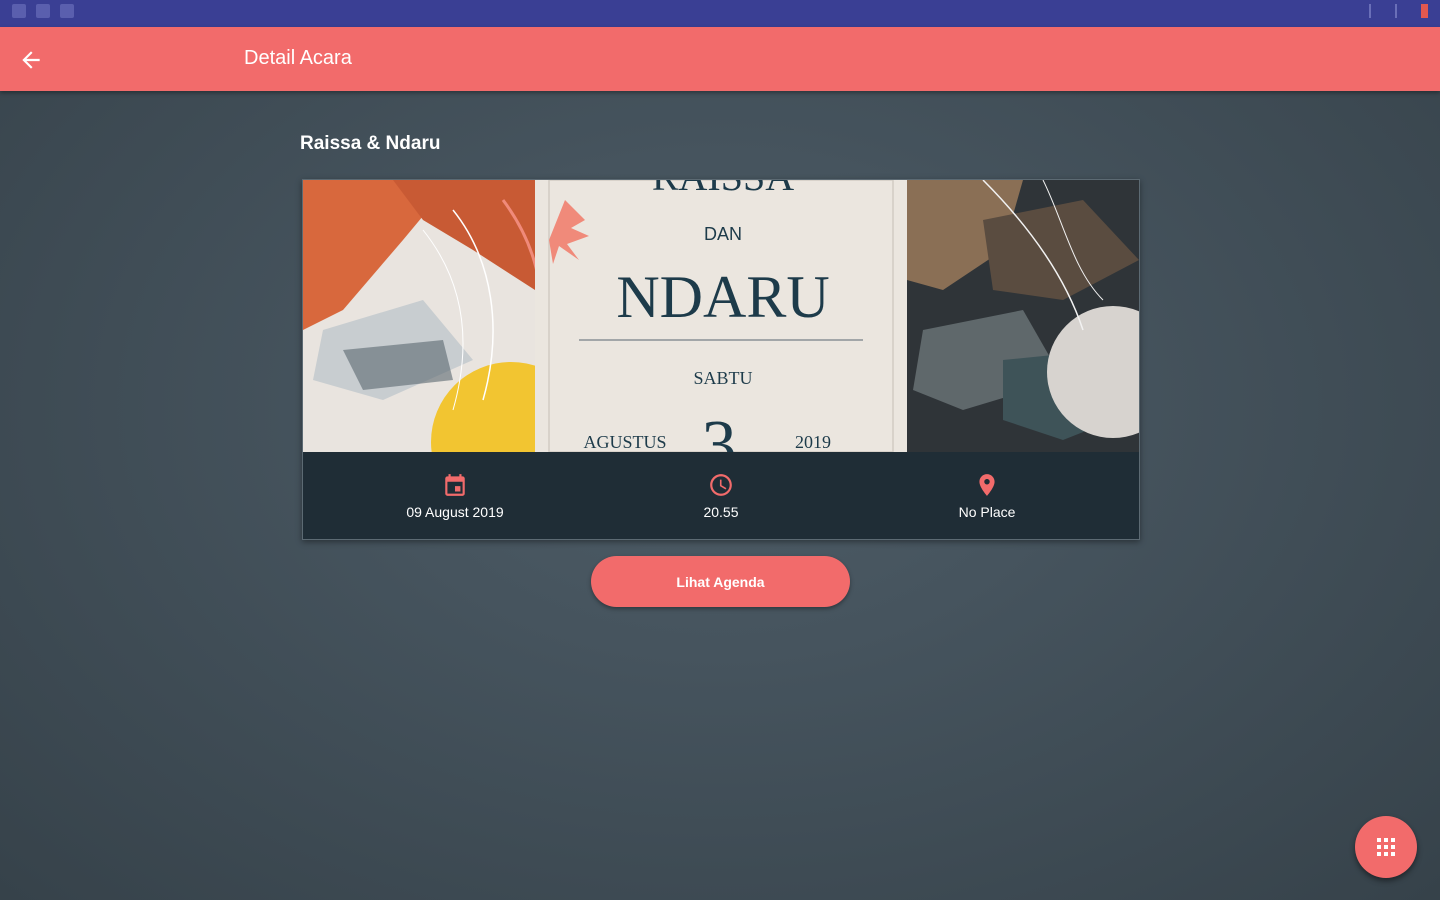 The image size is (1440, 900). I want to click on menu-fab-button, so click(1386, 847).